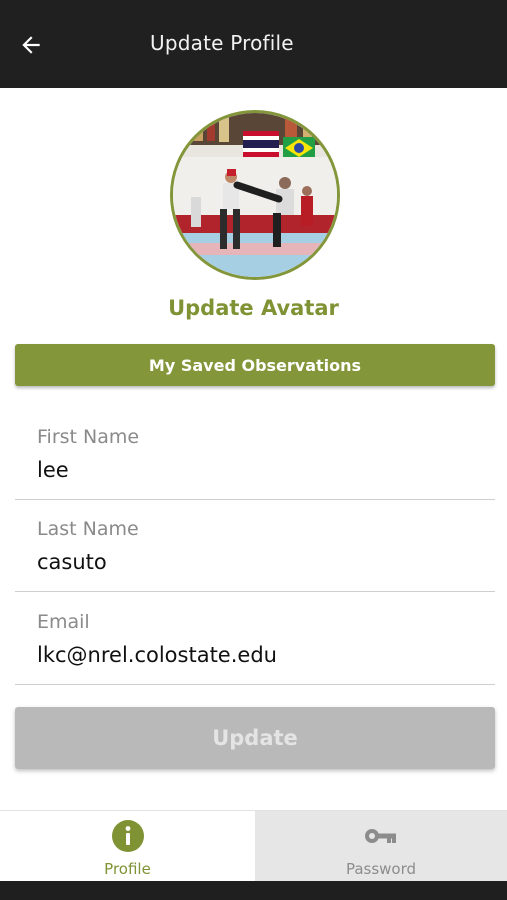 This screenshot has height=900, width=507. I want to click on info-circle-icon, so click(127, 836).